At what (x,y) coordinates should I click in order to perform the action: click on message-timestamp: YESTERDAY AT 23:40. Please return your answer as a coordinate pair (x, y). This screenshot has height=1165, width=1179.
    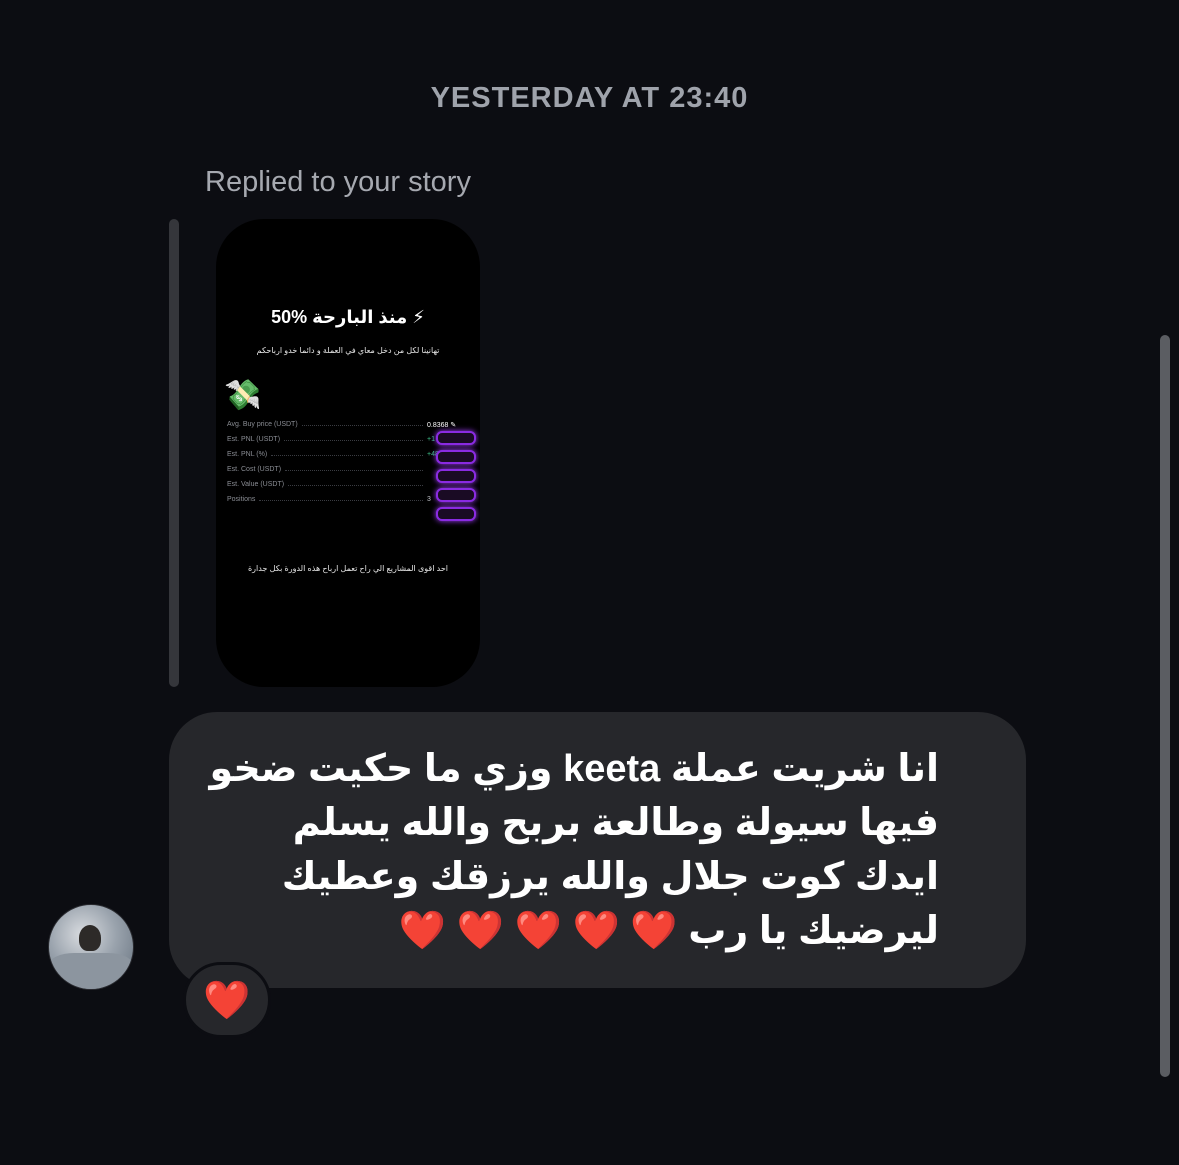
    Looking at the image, I should click on (589, 98).